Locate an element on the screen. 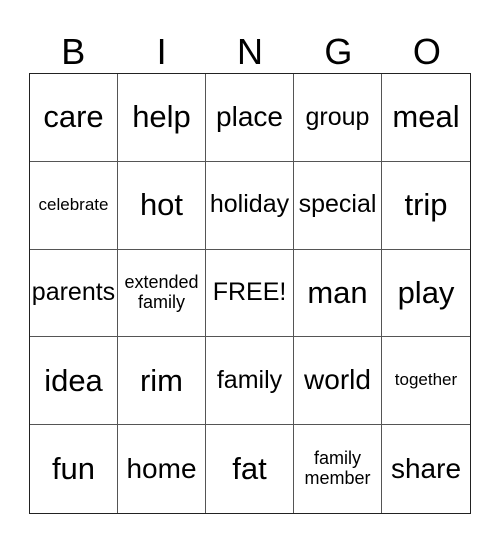 The image size is (500, 544). bingo-cell: family is located at coordinates (250, 381).